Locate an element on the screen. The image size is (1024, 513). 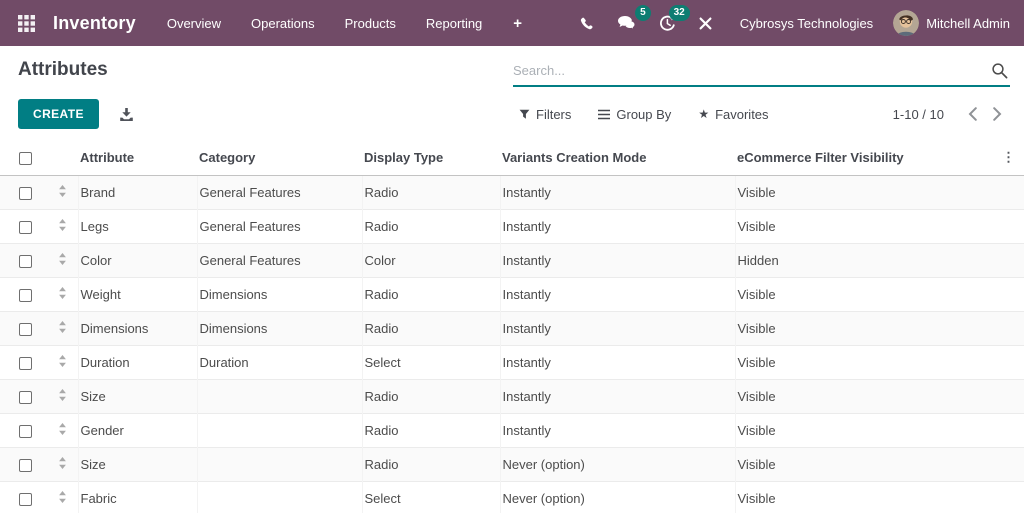
cell-attribute: Legs is located at coordinates (137, 226).